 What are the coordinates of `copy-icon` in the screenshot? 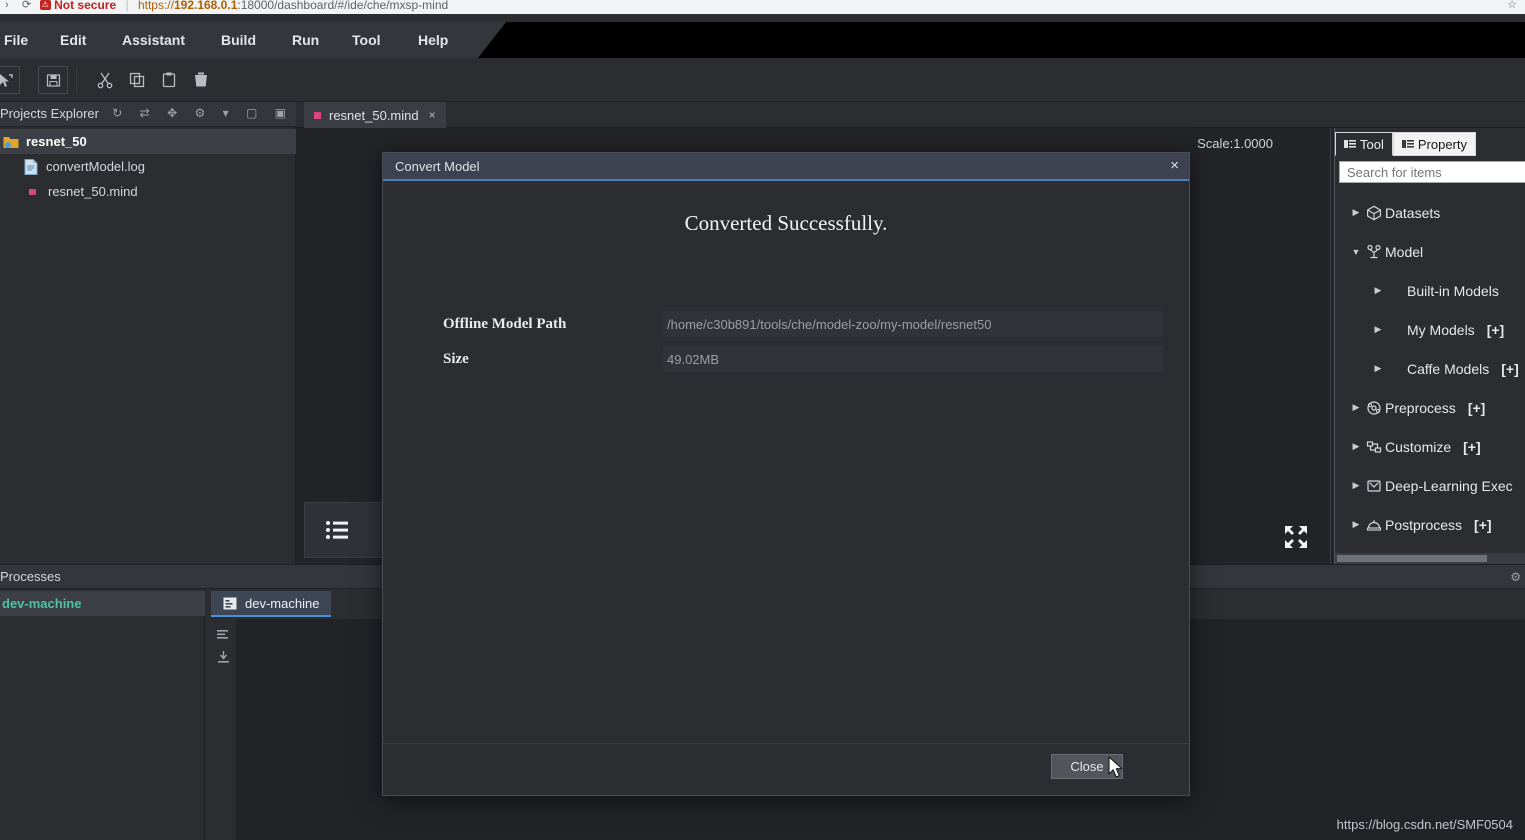 It's located at (137, 80).